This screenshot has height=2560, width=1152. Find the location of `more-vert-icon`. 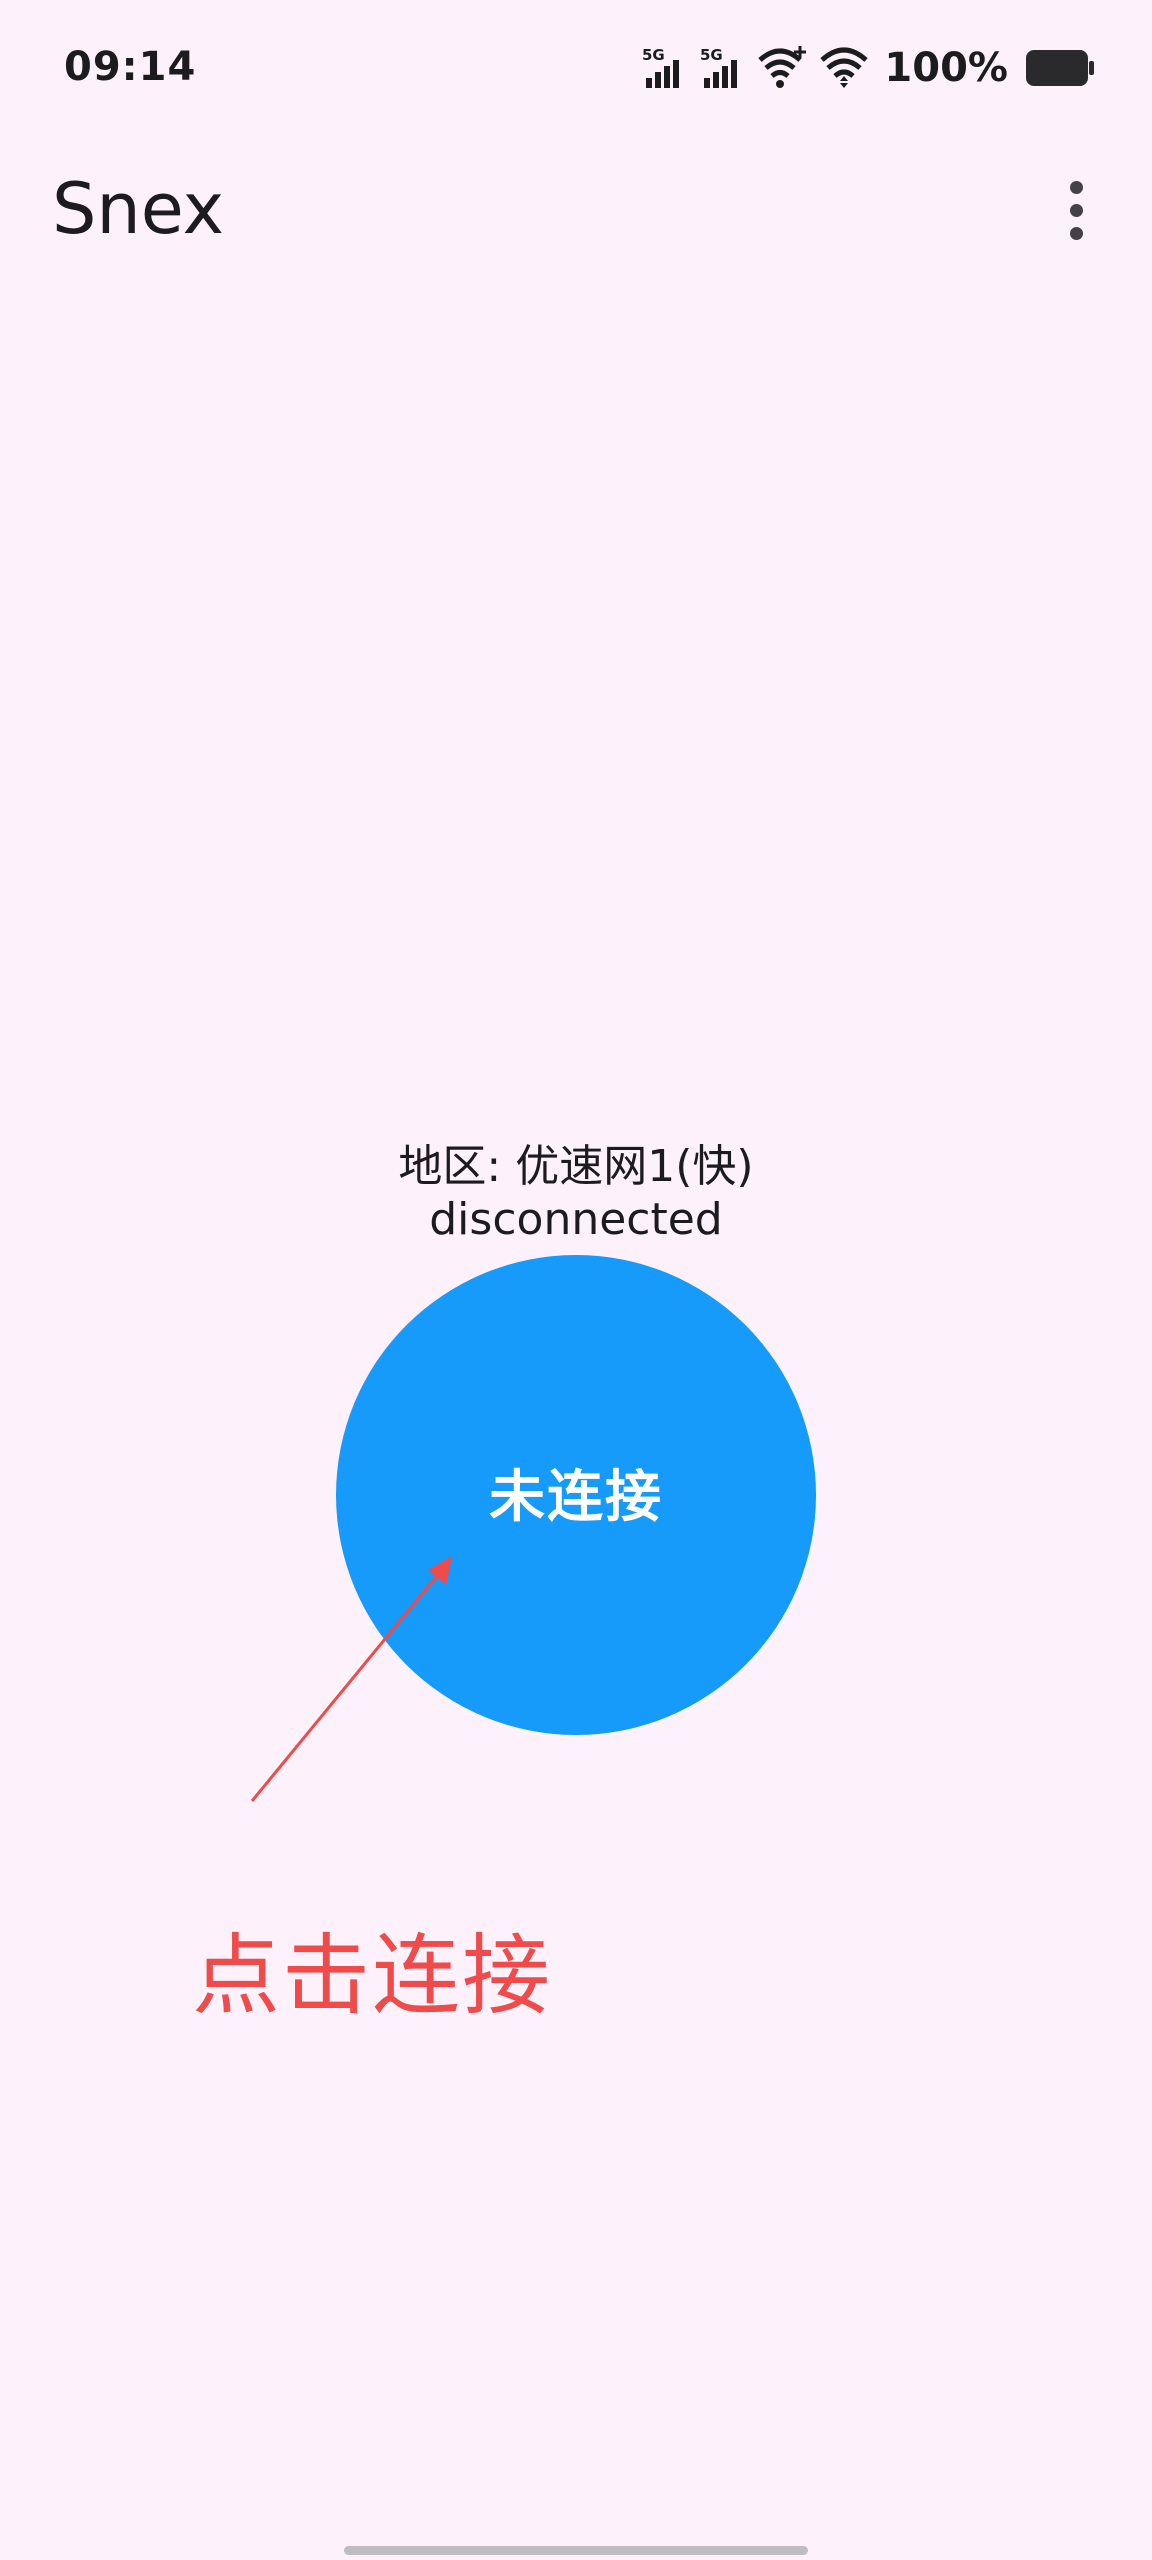

more-vert-icon is located at coordinates (1076, 210).